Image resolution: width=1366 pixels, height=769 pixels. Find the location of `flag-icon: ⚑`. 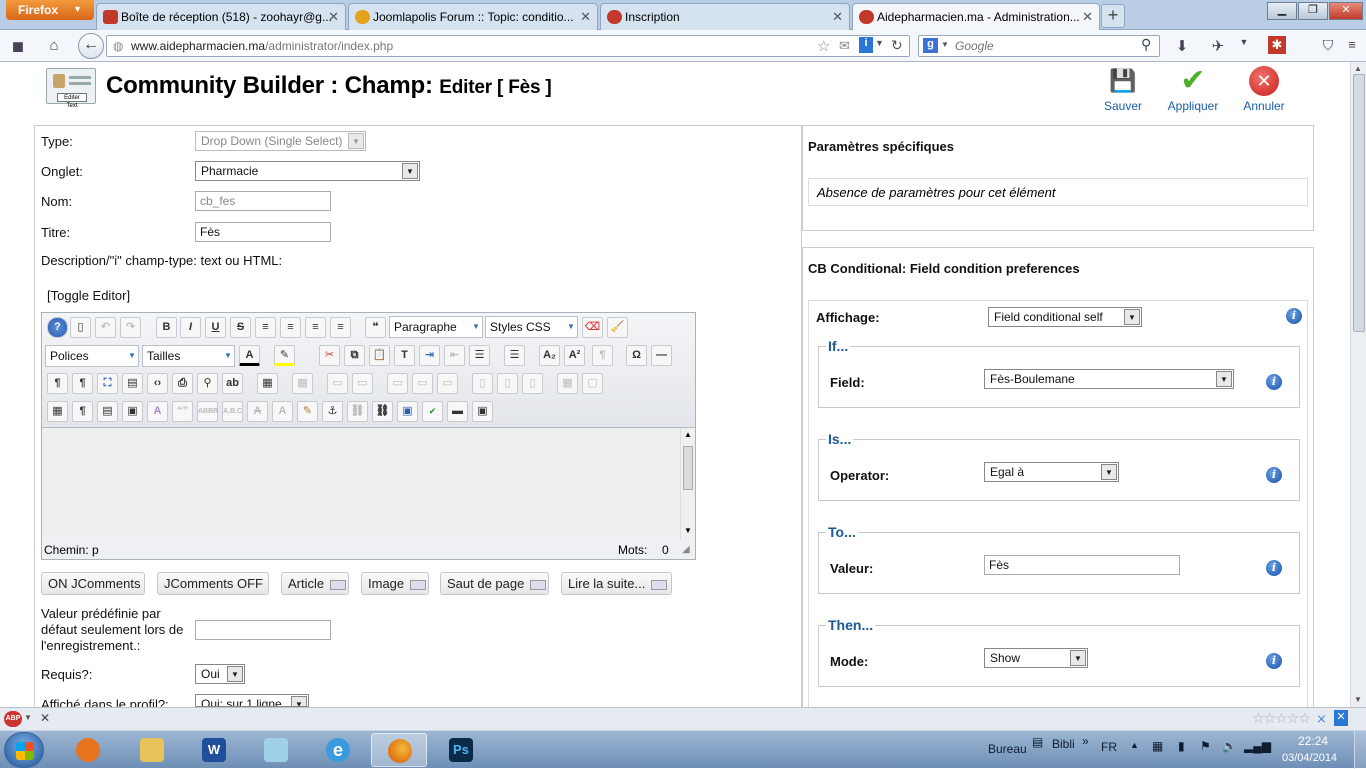

flag-icon: ⚑ is located at coordinates (1205, 746).